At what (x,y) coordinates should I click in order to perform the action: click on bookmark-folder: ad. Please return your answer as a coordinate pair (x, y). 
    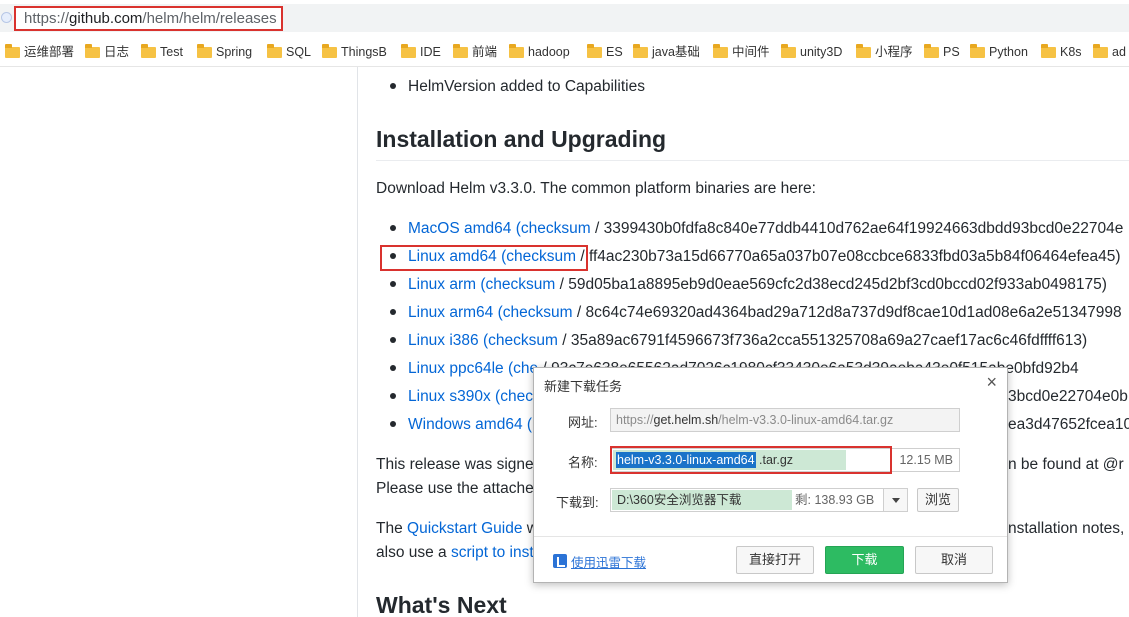
    Looking at the image, I should click on (1109, 52).